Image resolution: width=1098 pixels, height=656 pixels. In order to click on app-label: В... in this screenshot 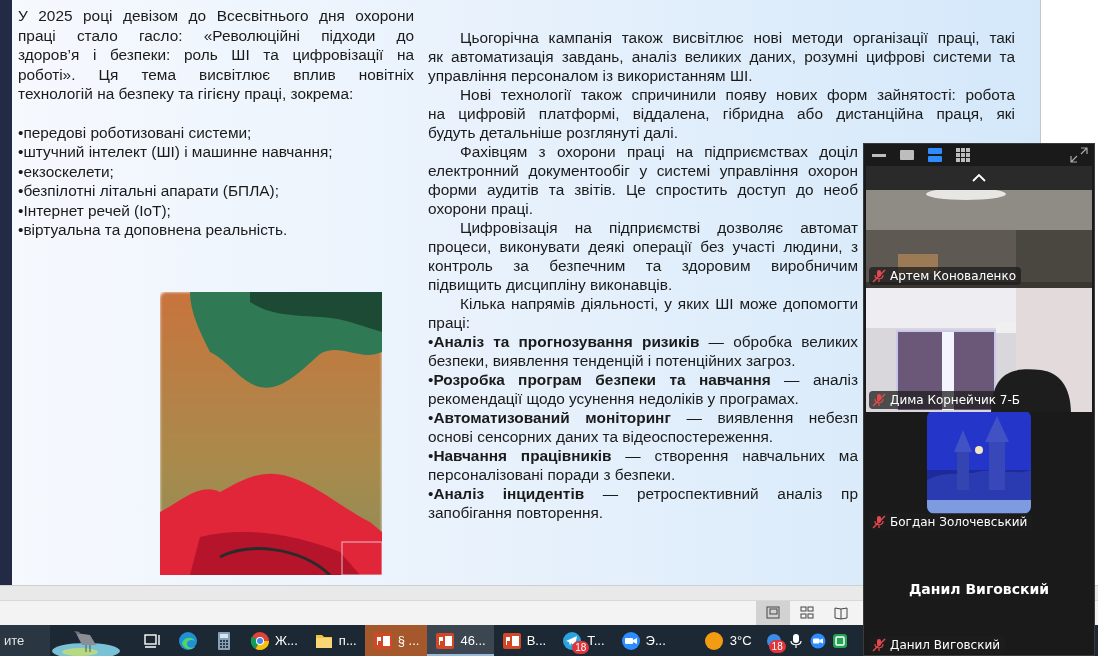, I will do `click(536, 640)`.